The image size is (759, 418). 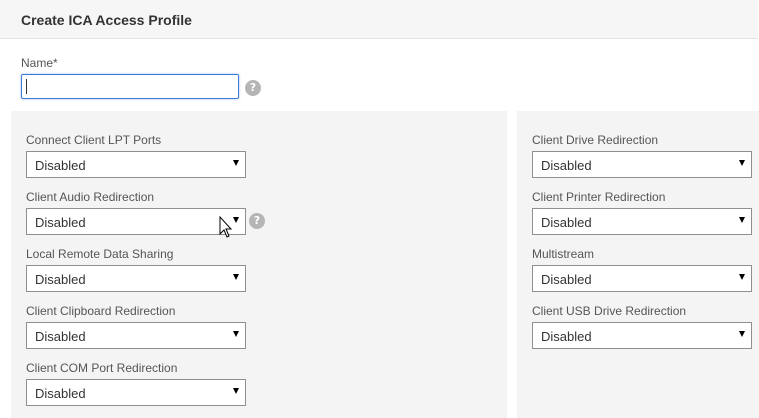 What do you see at coordinates (226, 227) in the screenshot?
I see `mouse-pointer-icon` at bounding box center [226, 227].